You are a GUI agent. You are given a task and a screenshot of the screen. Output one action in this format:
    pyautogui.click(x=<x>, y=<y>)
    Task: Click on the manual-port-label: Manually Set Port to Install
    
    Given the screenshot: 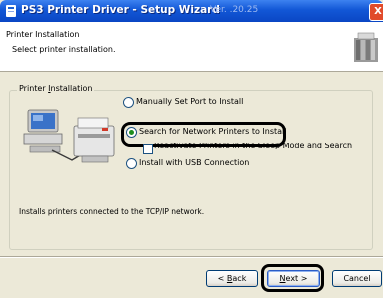 What is the action you would take?
    pyautogui.click(x=189, y=101)
    